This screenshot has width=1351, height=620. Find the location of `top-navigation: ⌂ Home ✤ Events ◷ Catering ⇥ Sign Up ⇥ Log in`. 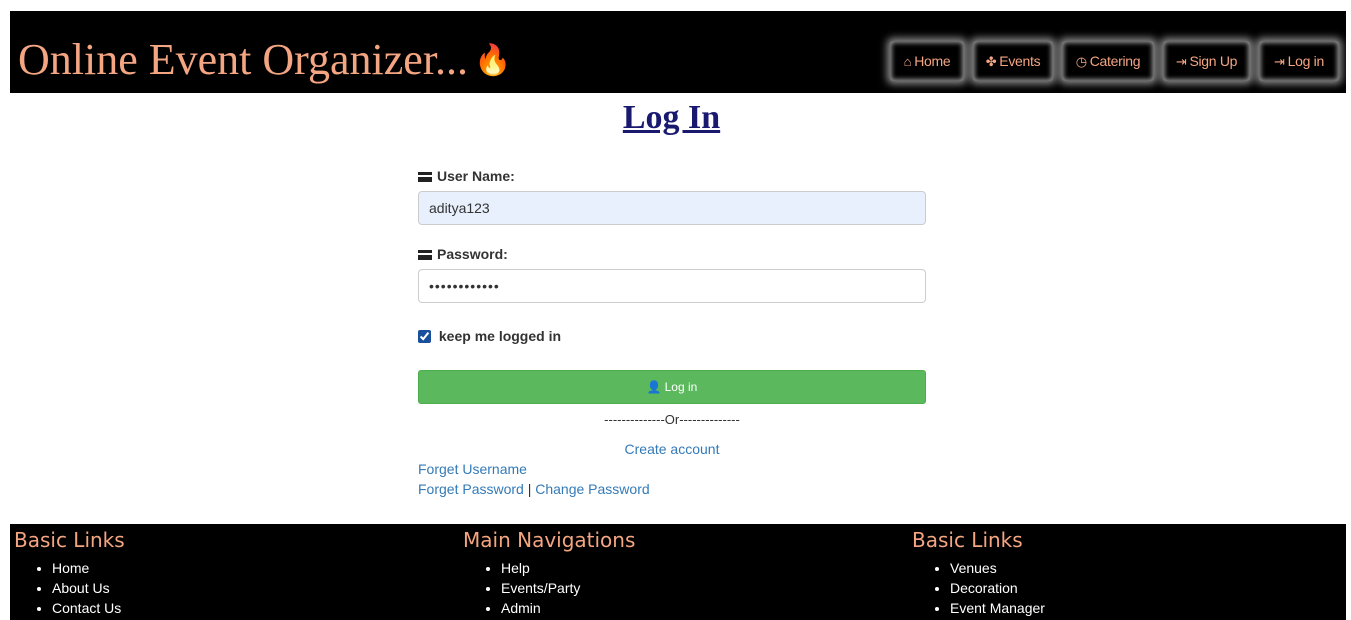

top-navigation: ⌂ Home ✤ Events ◷ Catering ⇥ Sign Up ⇥ Log in is located at coordinates (678, 61).